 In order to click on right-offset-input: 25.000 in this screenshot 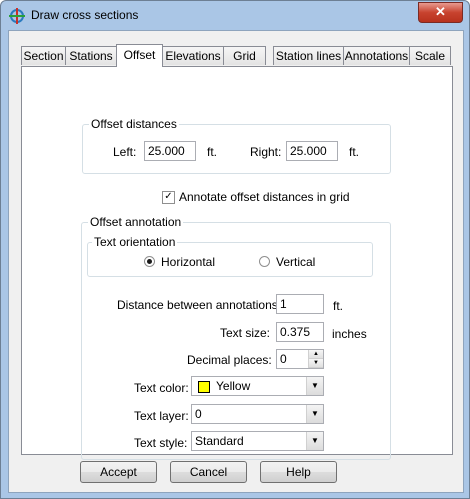, I will do `click(312, 151)`.